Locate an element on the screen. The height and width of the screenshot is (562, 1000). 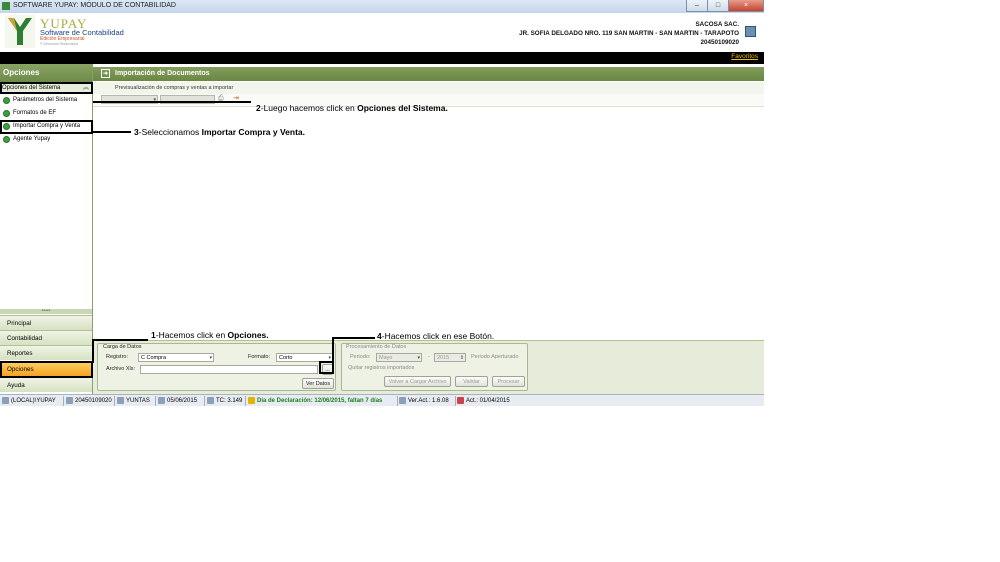
nav-contabilidad: Contabilidad is located at coordinates (46, 337).